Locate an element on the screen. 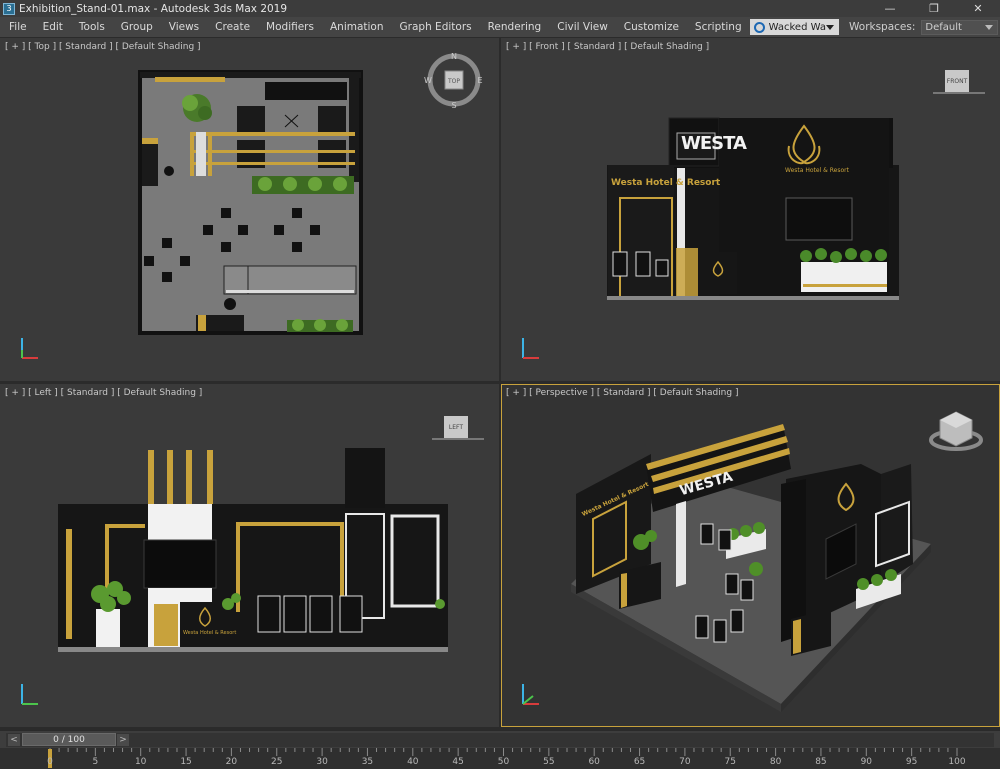  track-tick-label: 85 is located at coordinates (821, 762).